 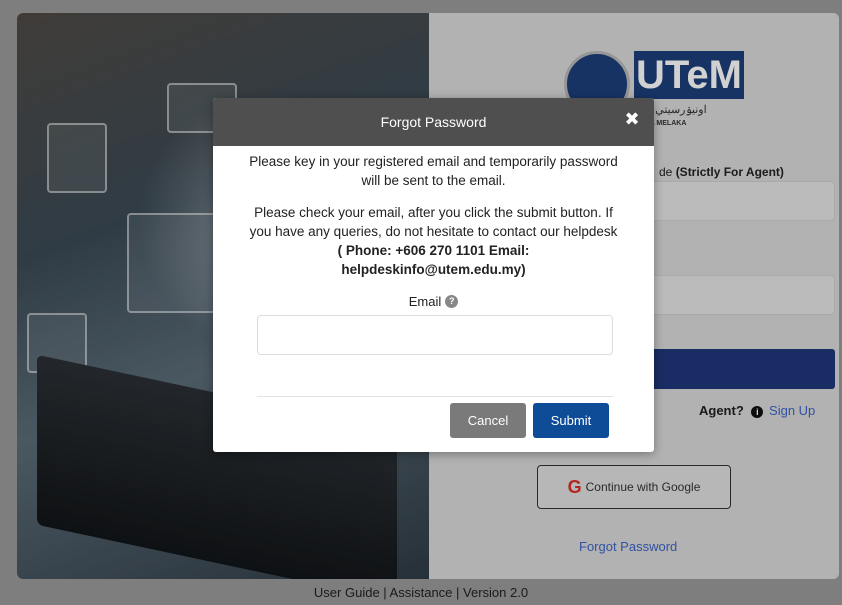 I want to click on cancel-button: Cancel, so click(x=488, y=420).